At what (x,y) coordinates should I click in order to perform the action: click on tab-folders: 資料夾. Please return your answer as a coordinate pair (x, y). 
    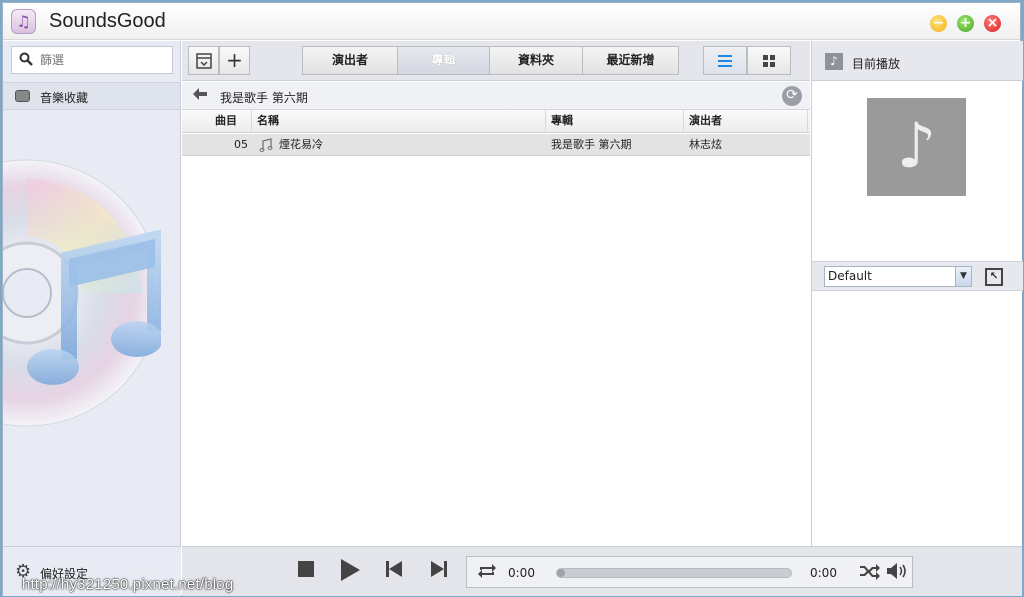
    Looking at the image, I should click on (536, 60).